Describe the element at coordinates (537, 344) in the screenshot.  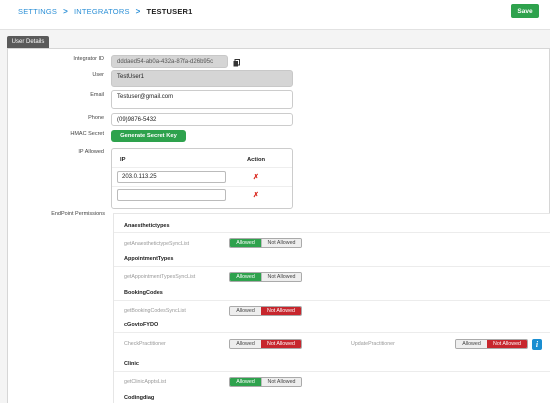
I see `info-icon: i` at that location.